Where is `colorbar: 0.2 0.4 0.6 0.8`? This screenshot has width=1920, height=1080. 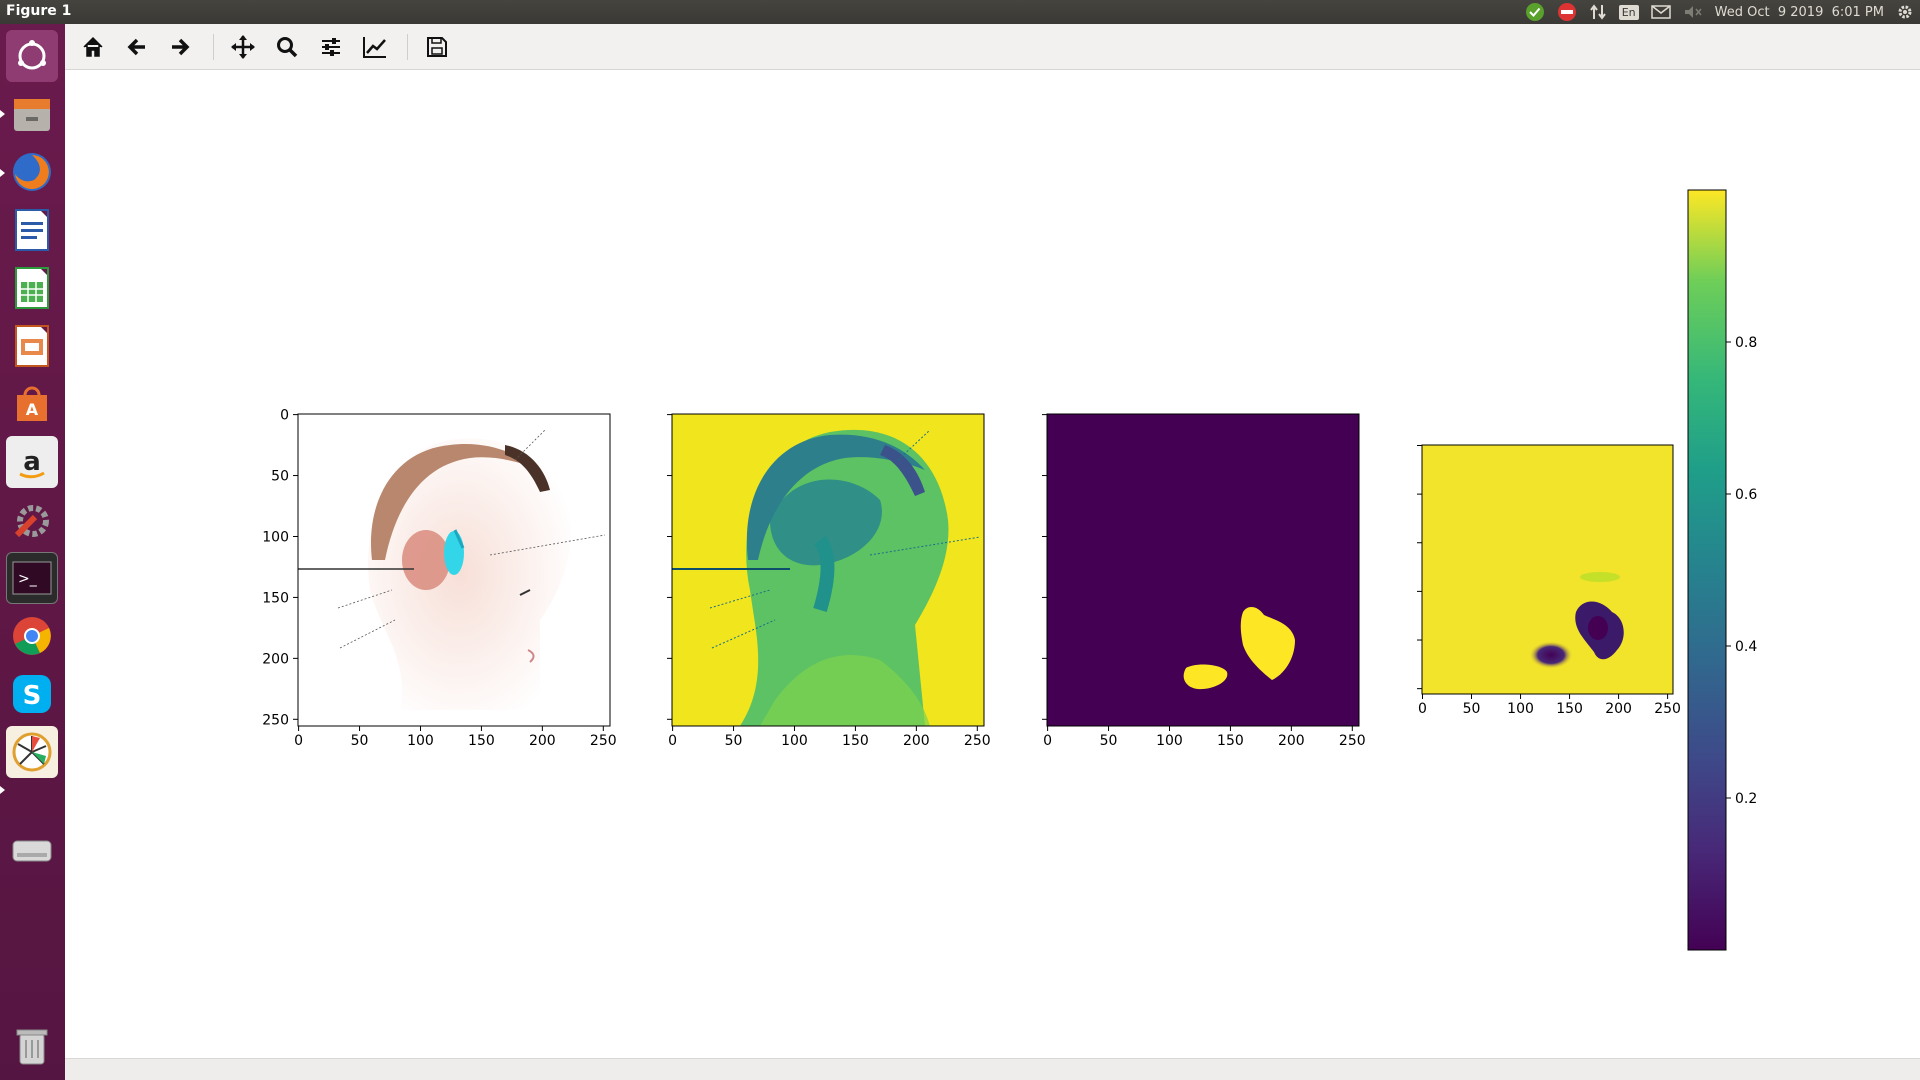 colorbar: 0.2 0.4 0.6 0.8 is located at coordinates (1722, 570).